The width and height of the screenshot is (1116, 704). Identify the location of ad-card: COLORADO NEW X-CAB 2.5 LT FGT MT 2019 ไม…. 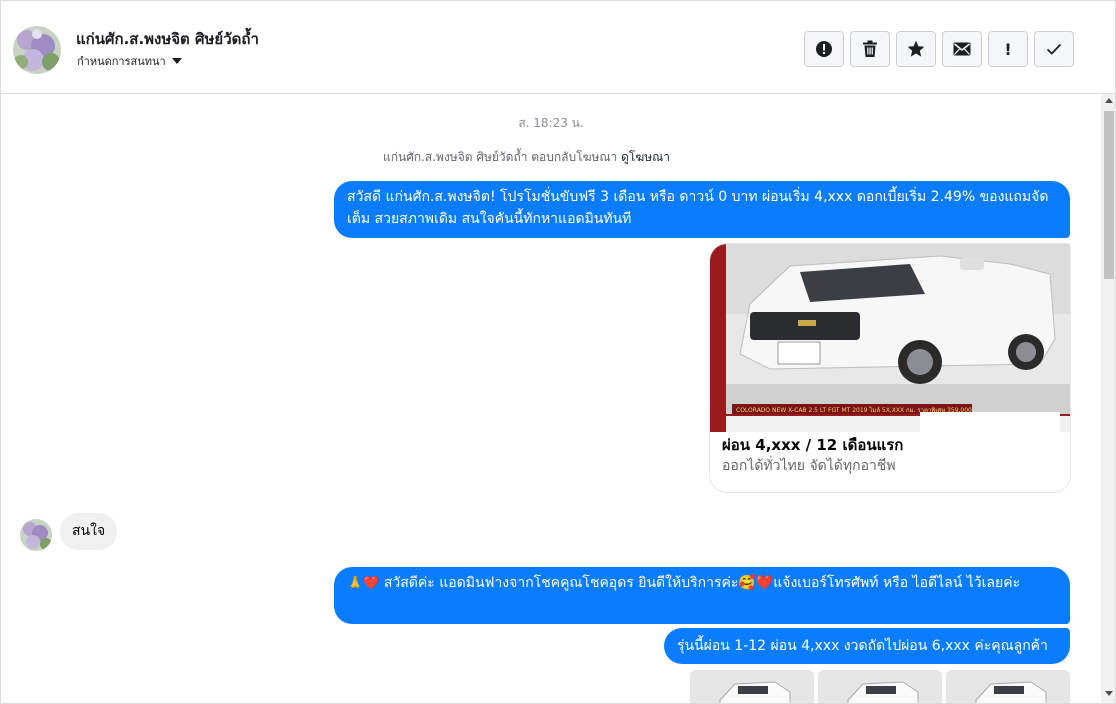
(890, 368).